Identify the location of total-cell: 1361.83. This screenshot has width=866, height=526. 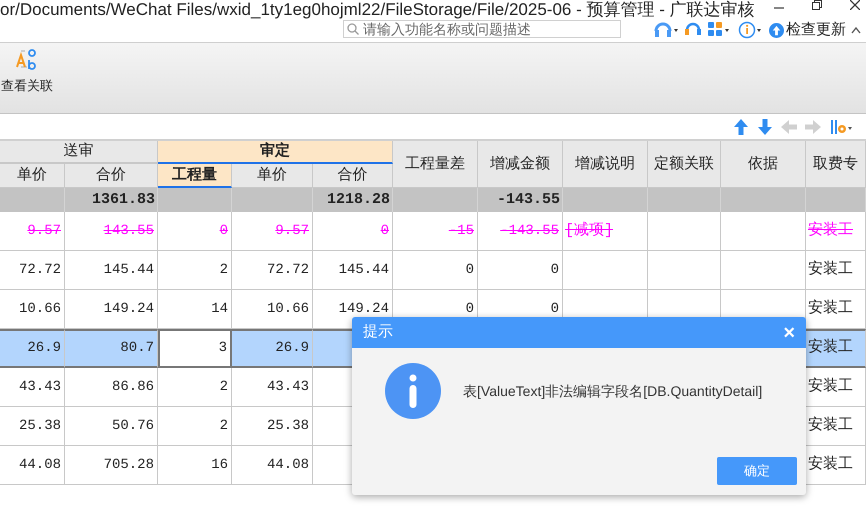
(111, 200).